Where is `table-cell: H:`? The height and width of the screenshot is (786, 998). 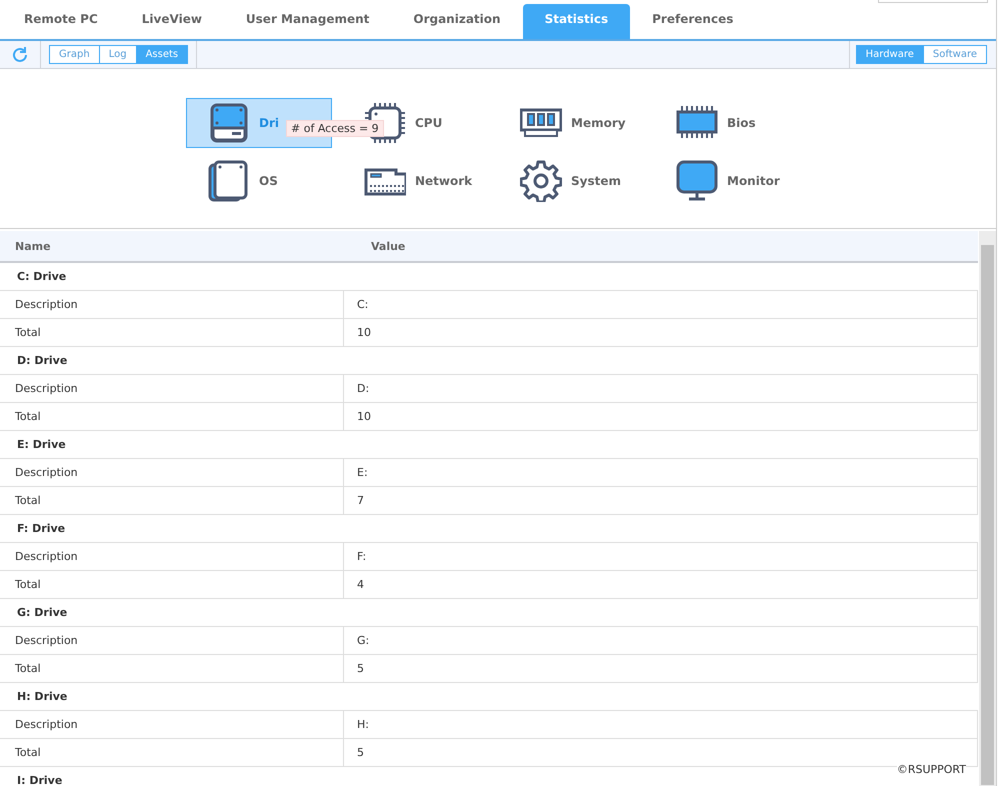 table-cell: H: is located at coordinates (661, 724).